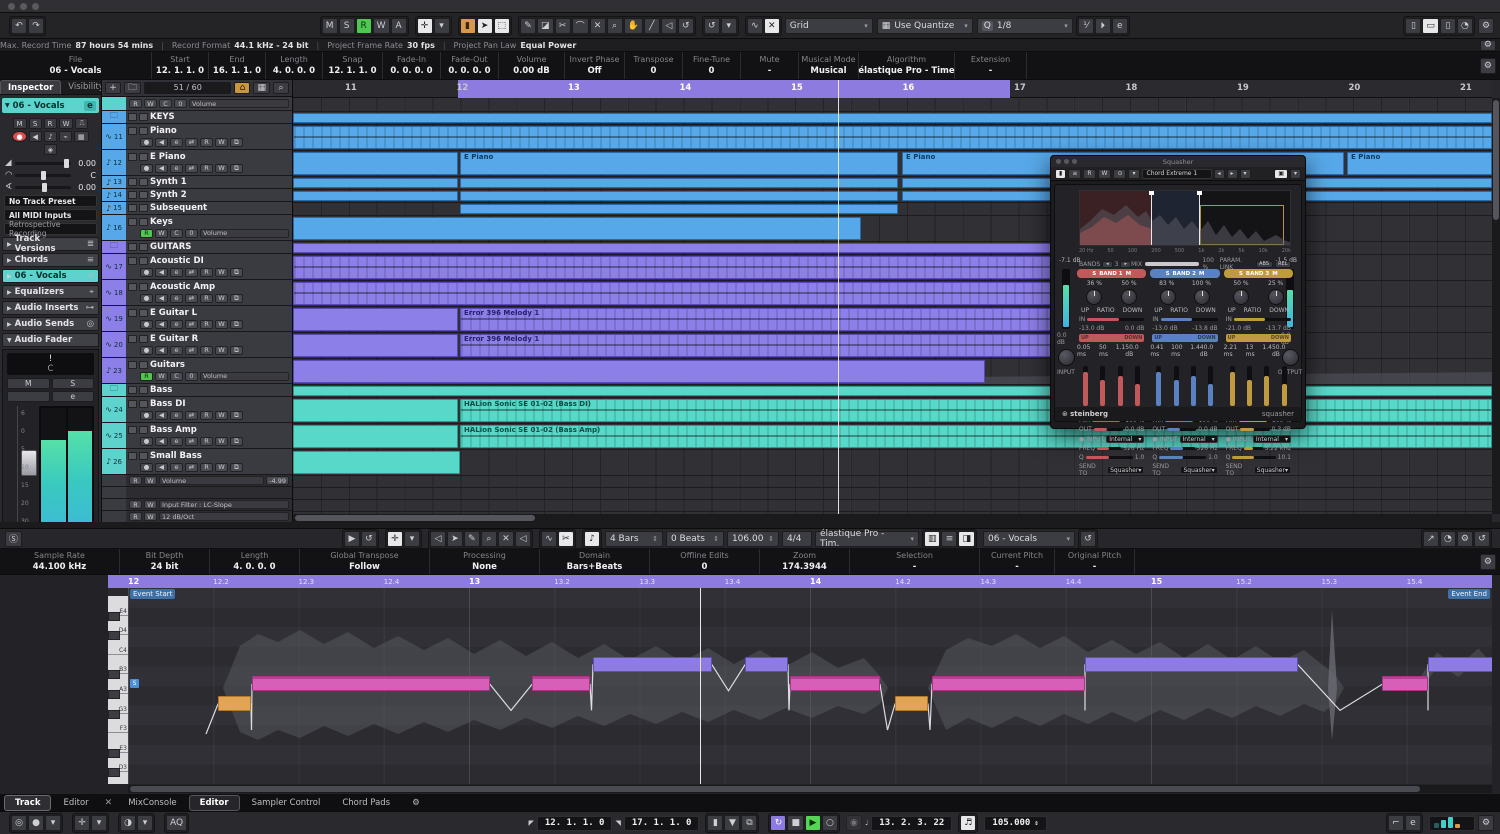 The image size is (1500, 834). I want to click on info-end: End 16. 1. 1. 0, so click(237, 65).